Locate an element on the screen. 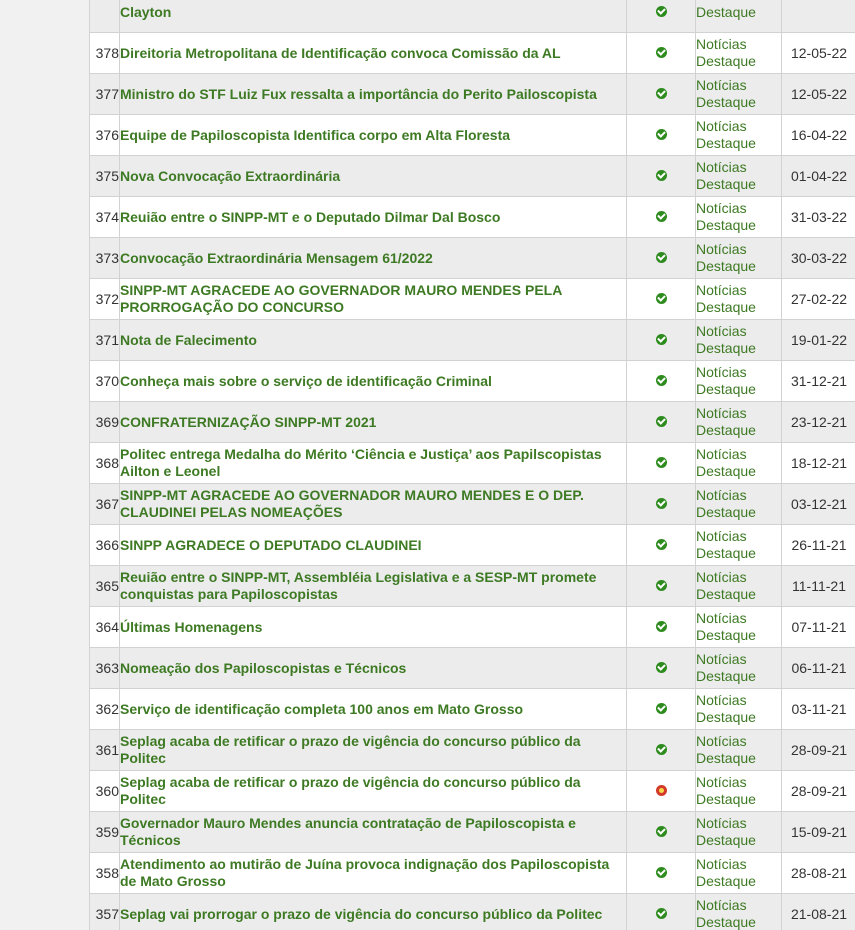 The image size is (855, 930). row-date: 12-05-22 is located at coordinates (818, 94).